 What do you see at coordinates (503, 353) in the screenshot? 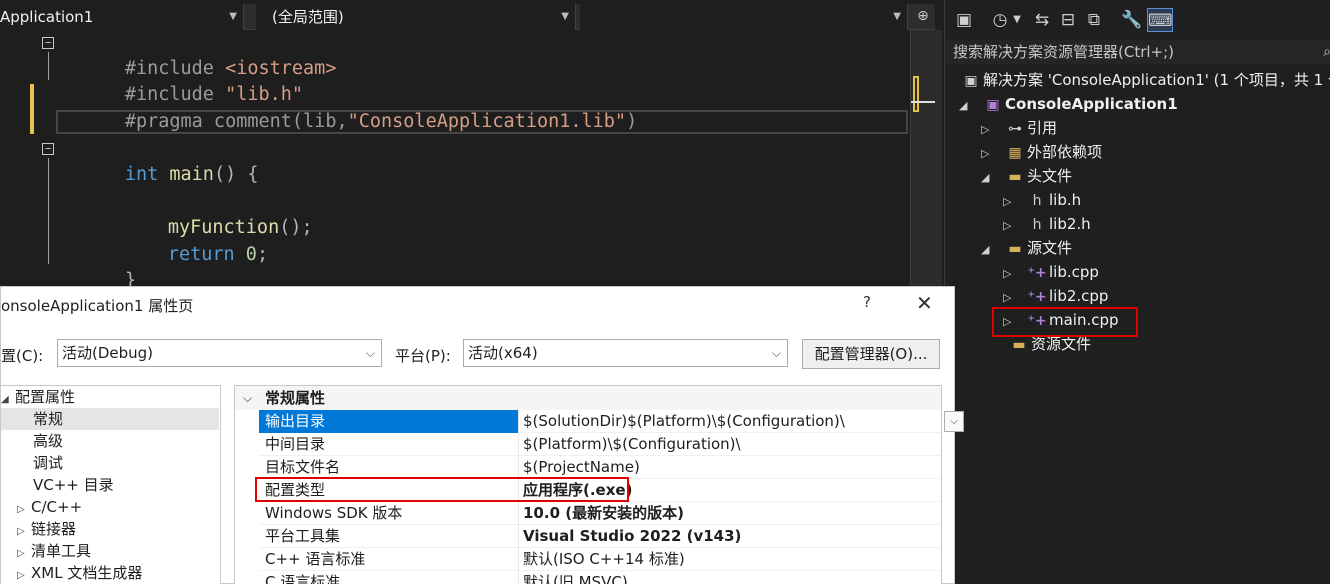
I see `platform-value: 活动(x64)` at bounding box center [503, 353].